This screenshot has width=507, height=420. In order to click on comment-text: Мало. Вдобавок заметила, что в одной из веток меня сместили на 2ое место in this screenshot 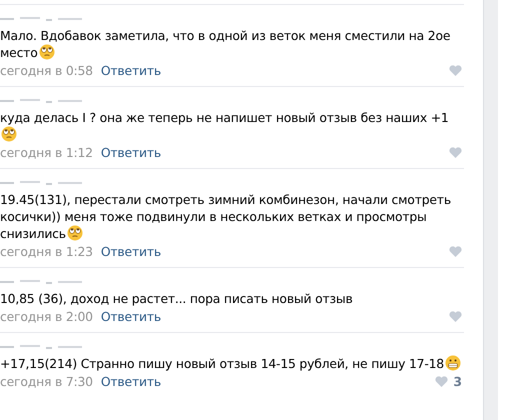, I will do `click(226, 44)`.